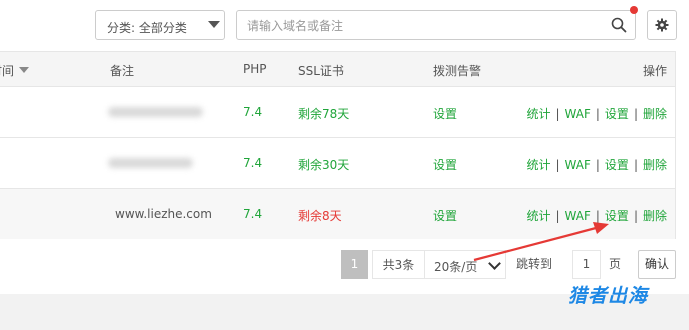 This screenshot has height=330, width=689. What do you see at coordinates (147, 28) in the screenshot?
I see `category-filter-label: 分类: 全部分类` at bounding box center [147, 28].